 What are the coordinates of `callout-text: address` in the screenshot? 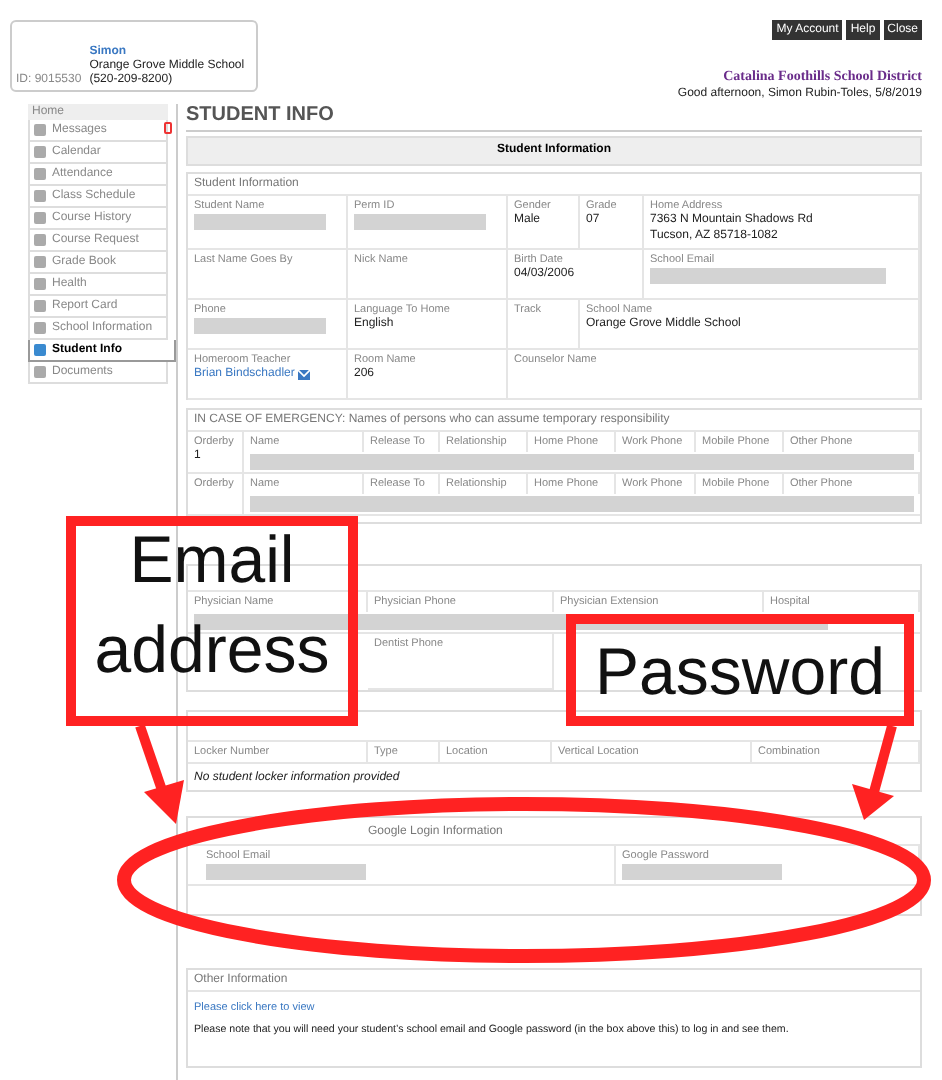 It's located at (212, 649).